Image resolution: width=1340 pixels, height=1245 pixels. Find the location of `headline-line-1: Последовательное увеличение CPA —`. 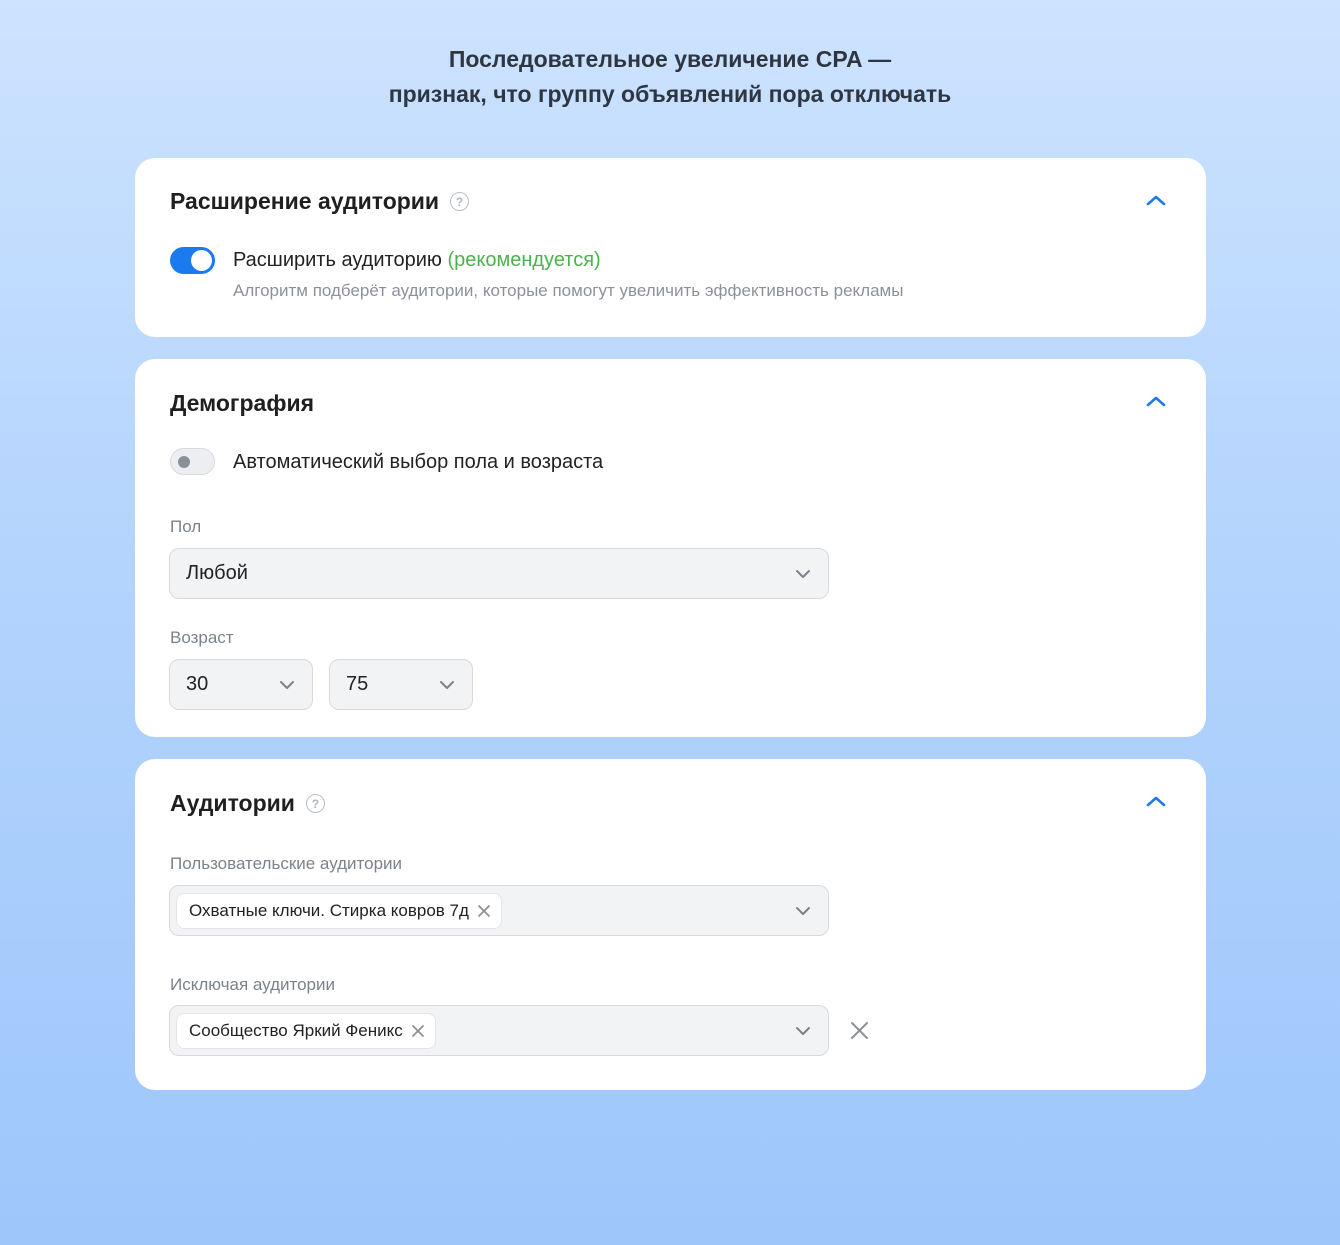

headline-line-1: Последовательное увеличение CPA — is located at coordinates (670, 59).